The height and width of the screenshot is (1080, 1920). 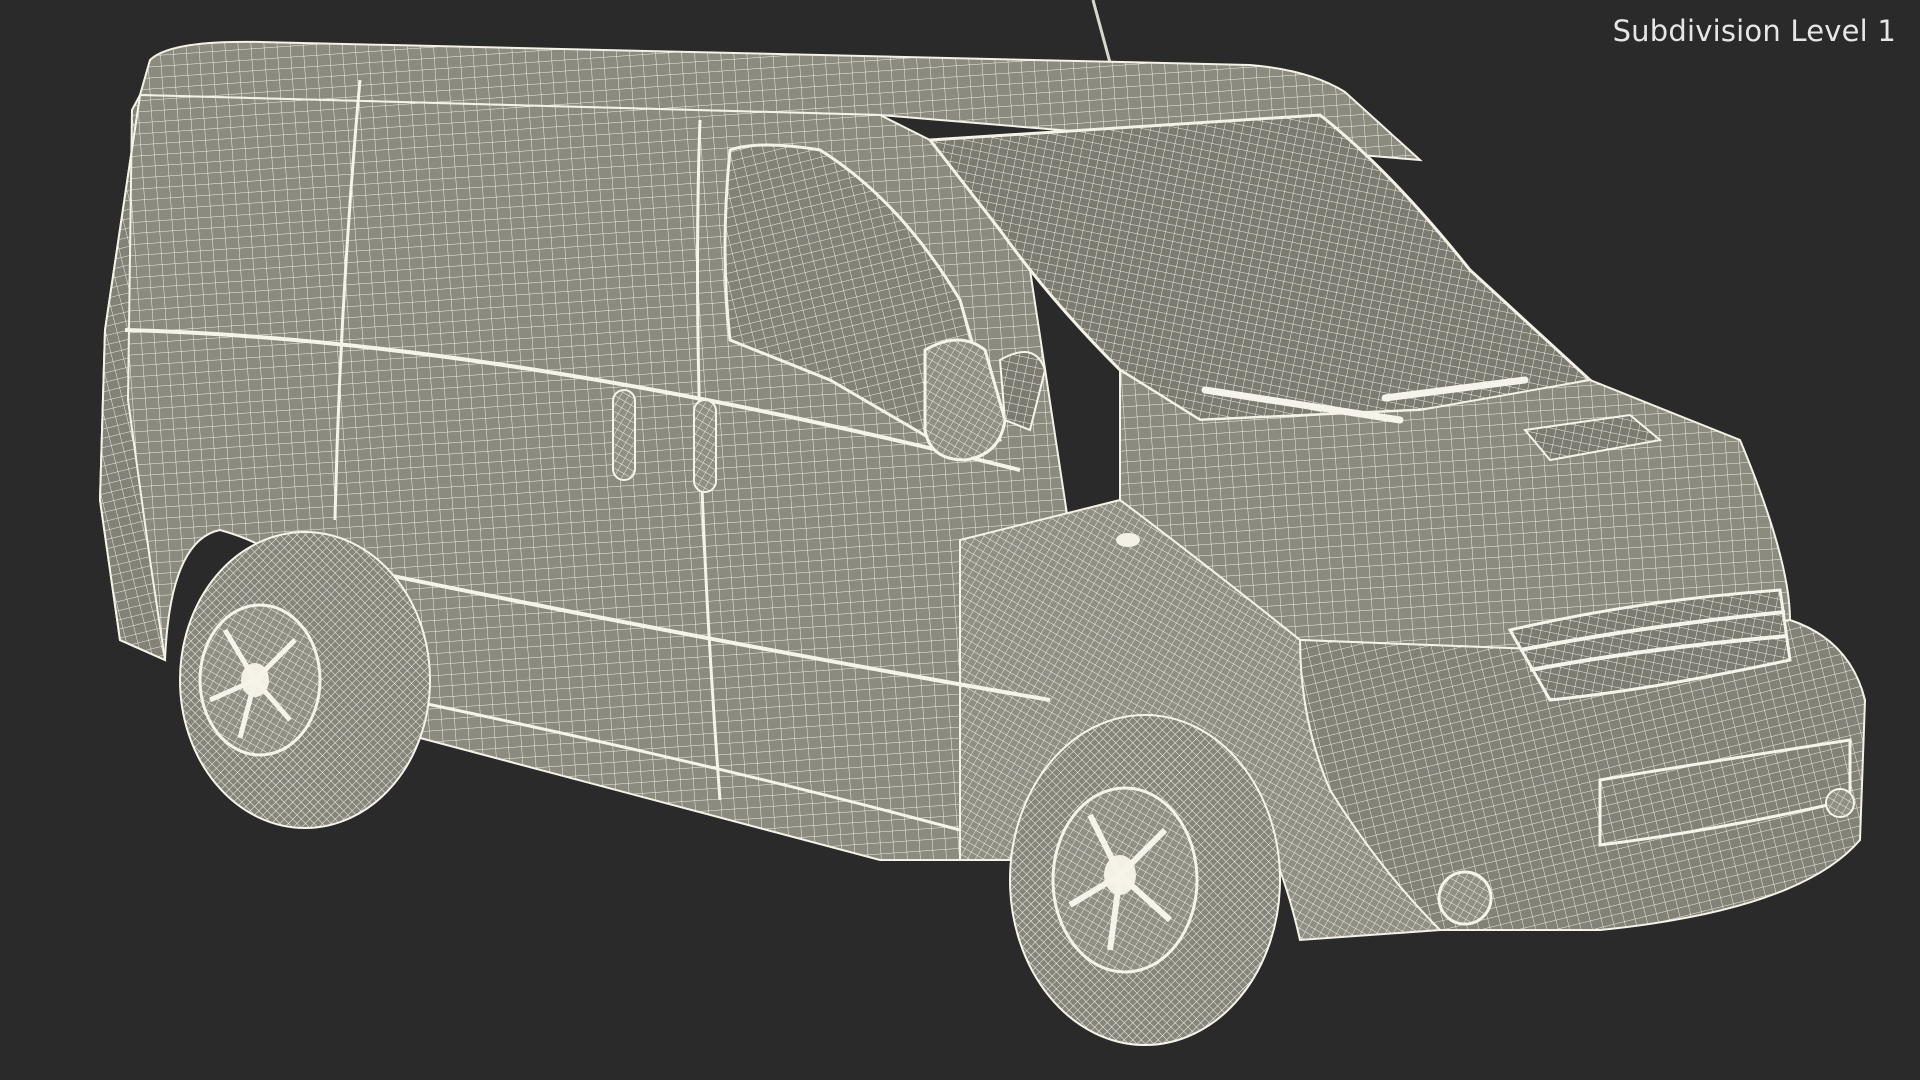 I want to click on subdivision-level-label: Subdivision Level 1, so click(x=1754, y=31).